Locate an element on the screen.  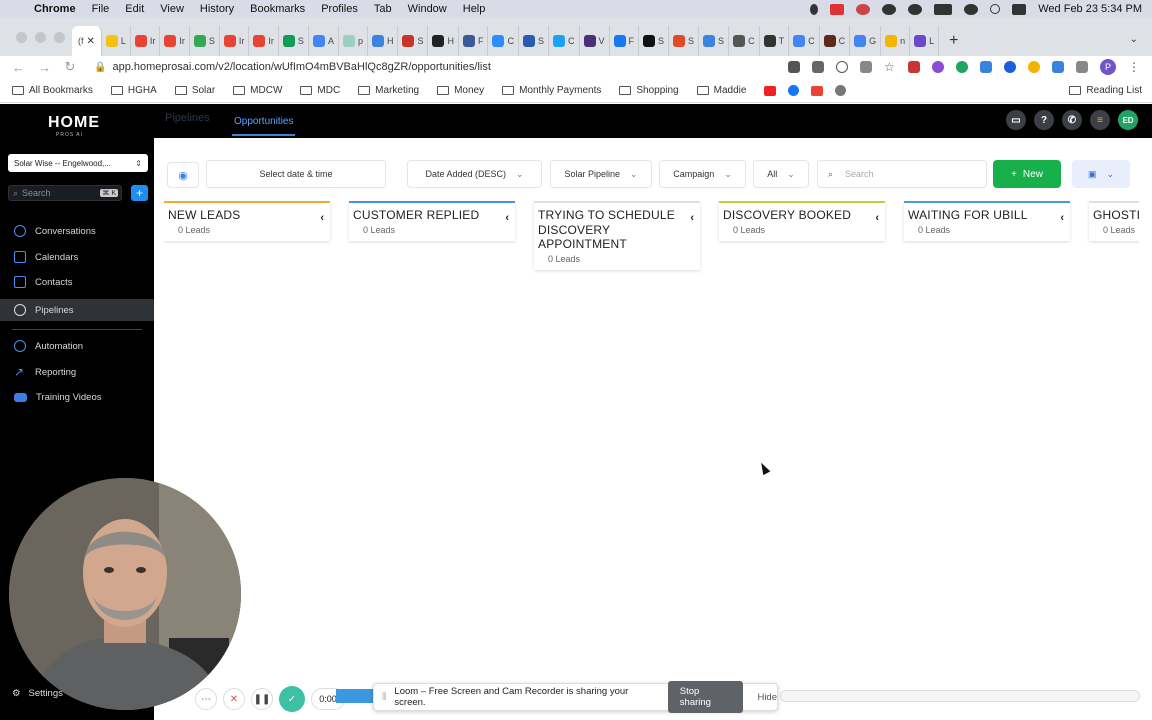
menu-help: Help is located at coordinates (474, 9).